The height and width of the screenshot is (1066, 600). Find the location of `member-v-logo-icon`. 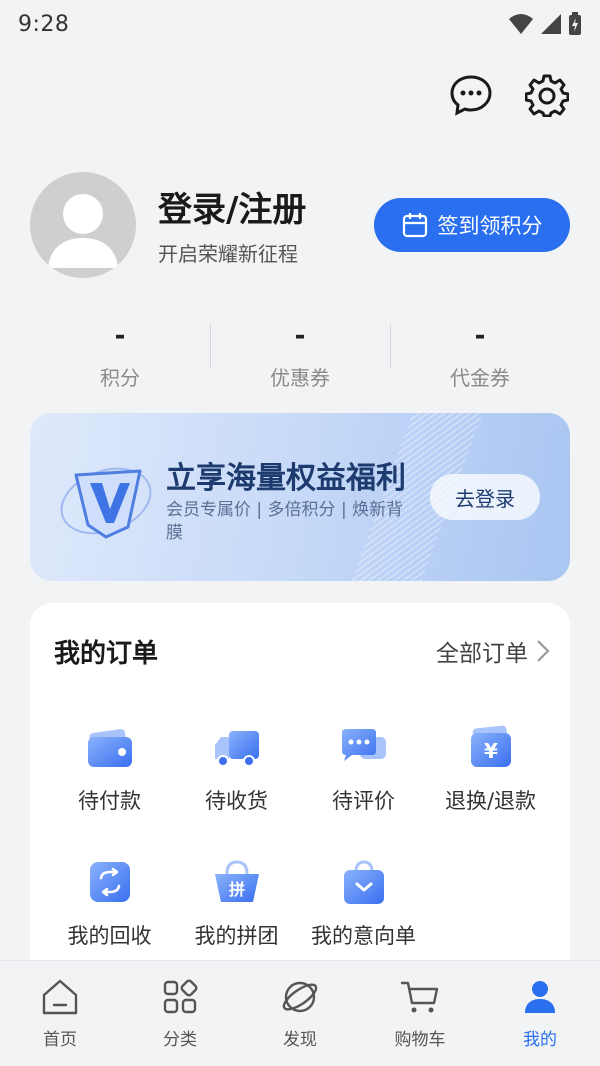

member-v-logo-icon is located at coordinates (106, 503).